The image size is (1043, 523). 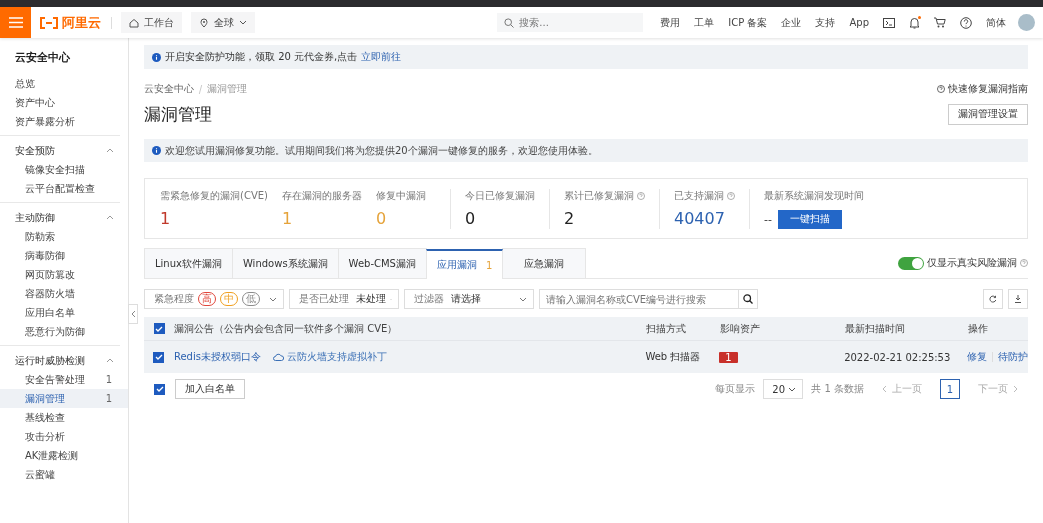 I want to click on home-icon, so click(x=134, y=22).